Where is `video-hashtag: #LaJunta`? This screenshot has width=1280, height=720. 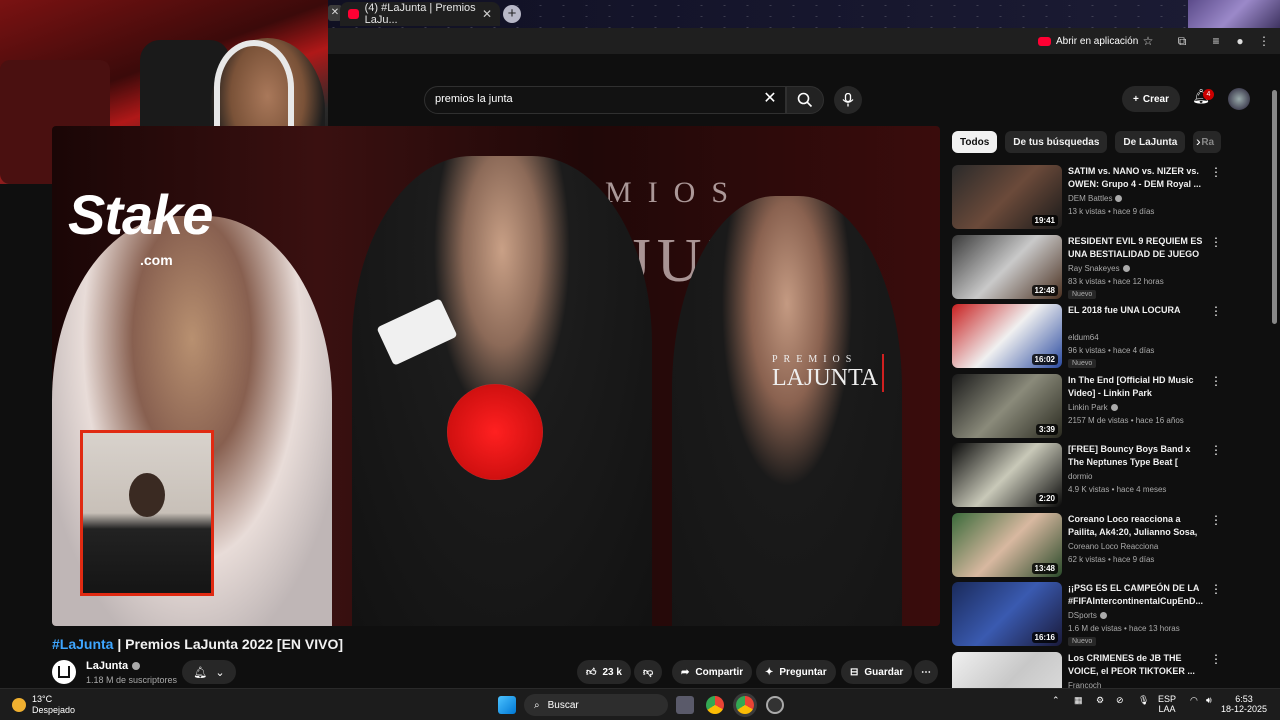
video-hashtag: #LaJunta is located at coordinates (82, 644).